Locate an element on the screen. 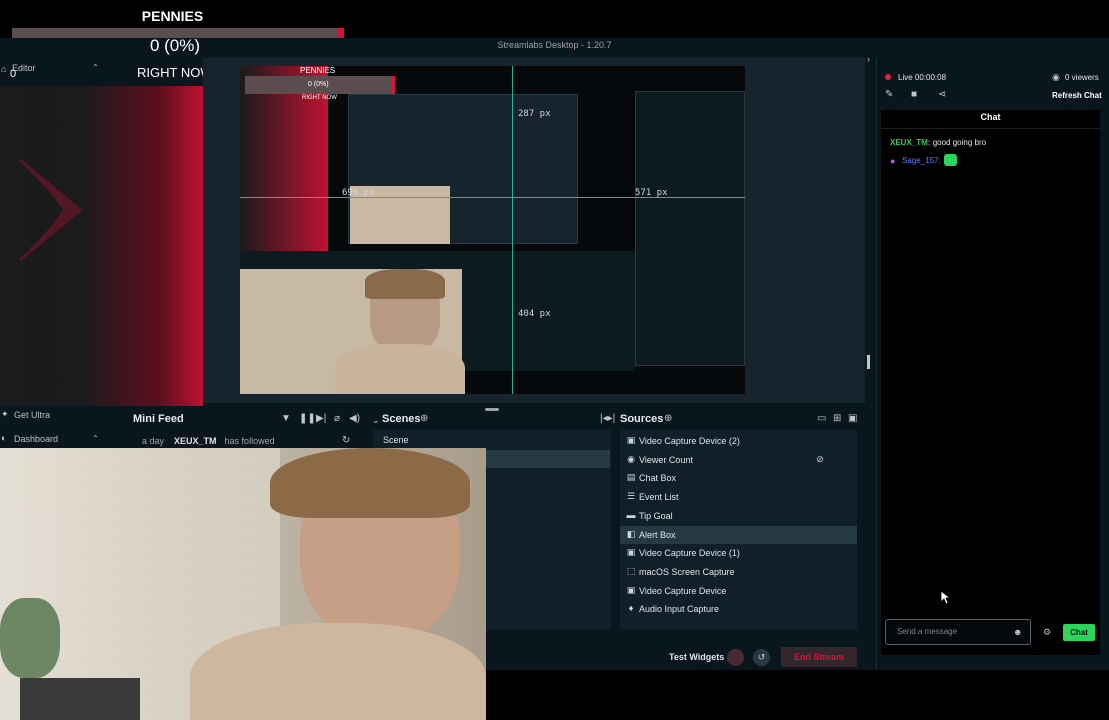  source-label: macOS Screen Capture is located at coordinates (687, 571).